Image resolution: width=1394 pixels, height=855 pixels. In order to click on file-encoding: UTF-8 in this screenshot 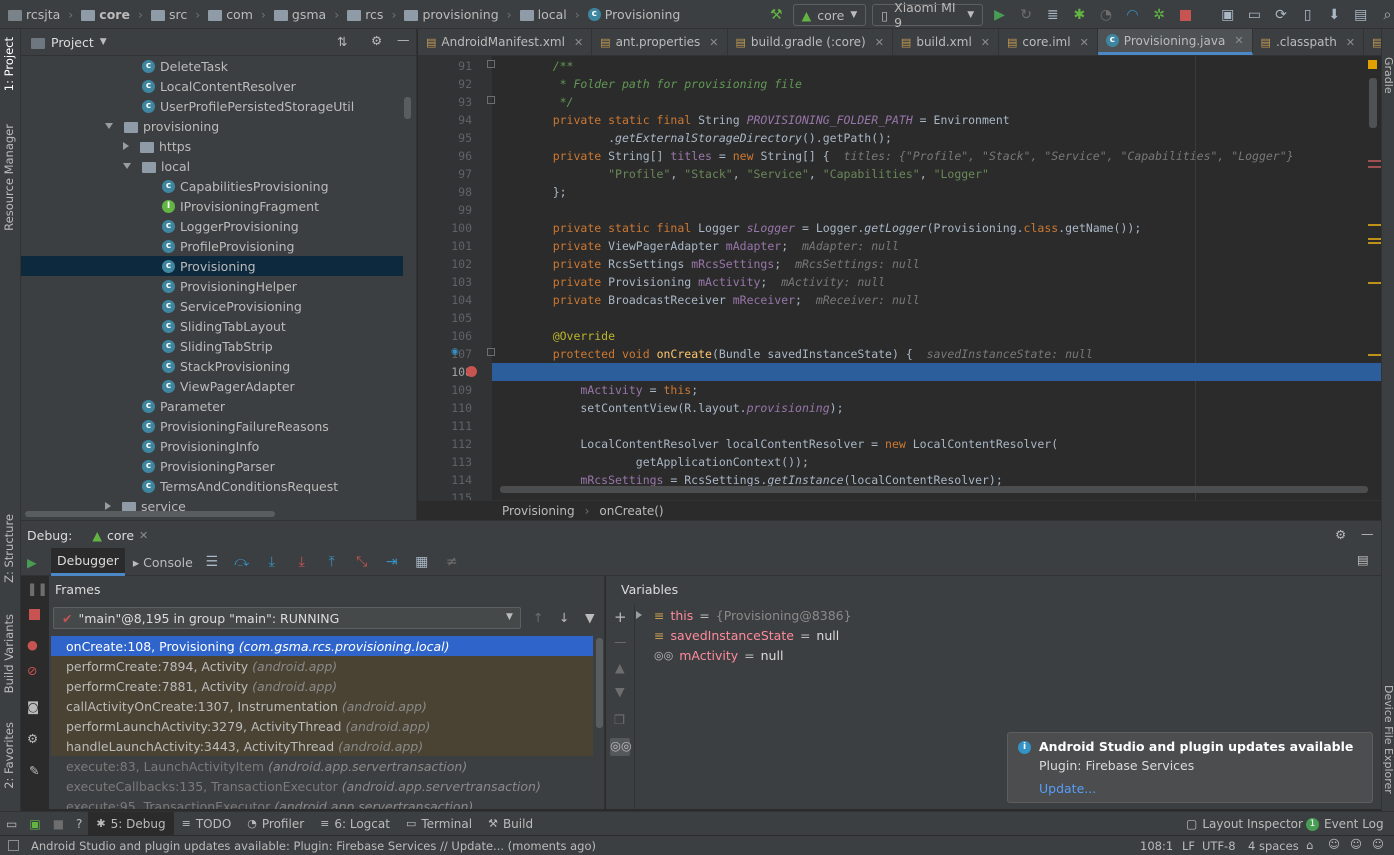, I will do `click(1219, 846)`.